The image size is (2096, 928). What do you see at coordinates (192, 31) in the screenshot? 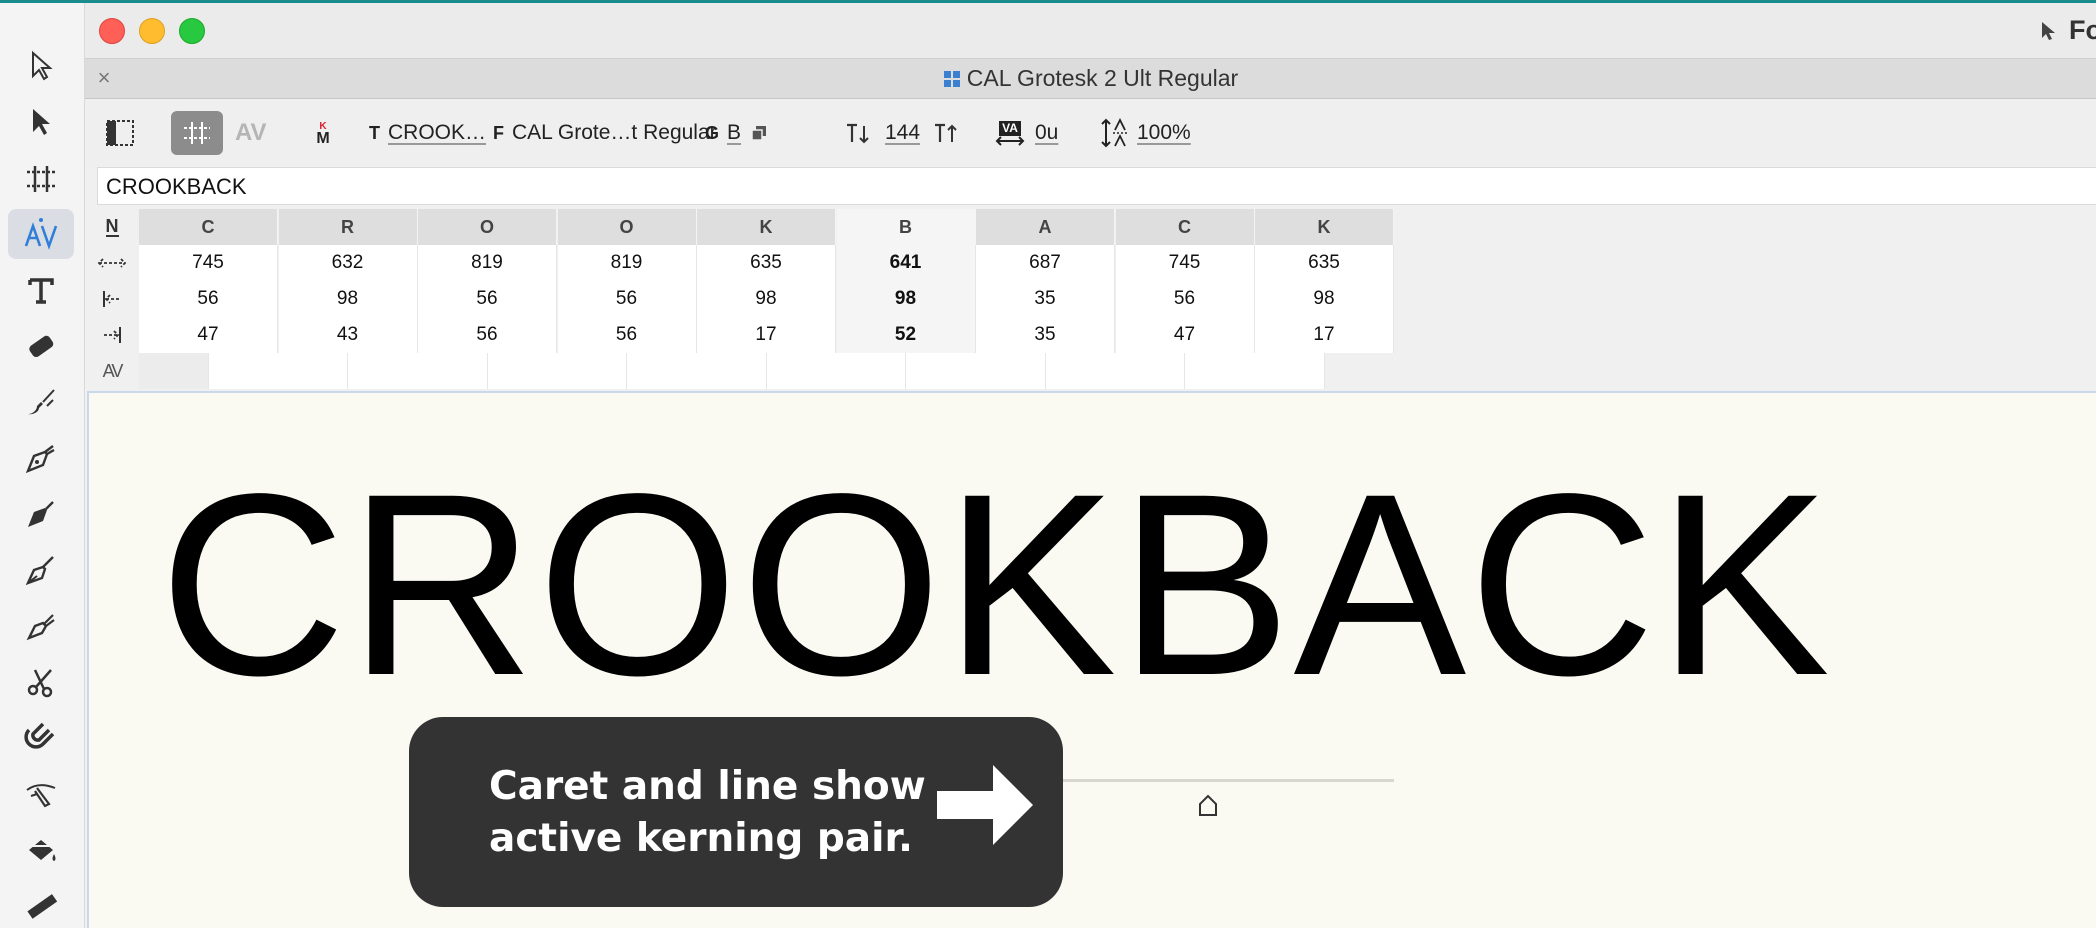
I see `zoom-window-button` at bounding box center [192, 31].